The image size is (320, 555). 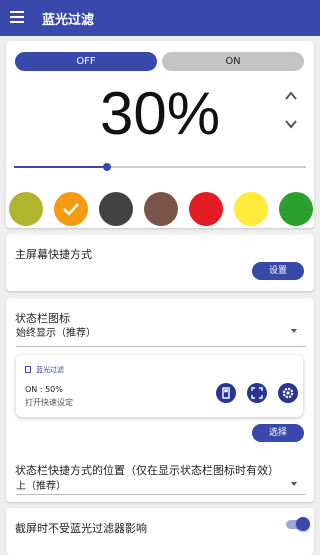 I want to click on color-swatch-olive, so click(x=26, y=209).